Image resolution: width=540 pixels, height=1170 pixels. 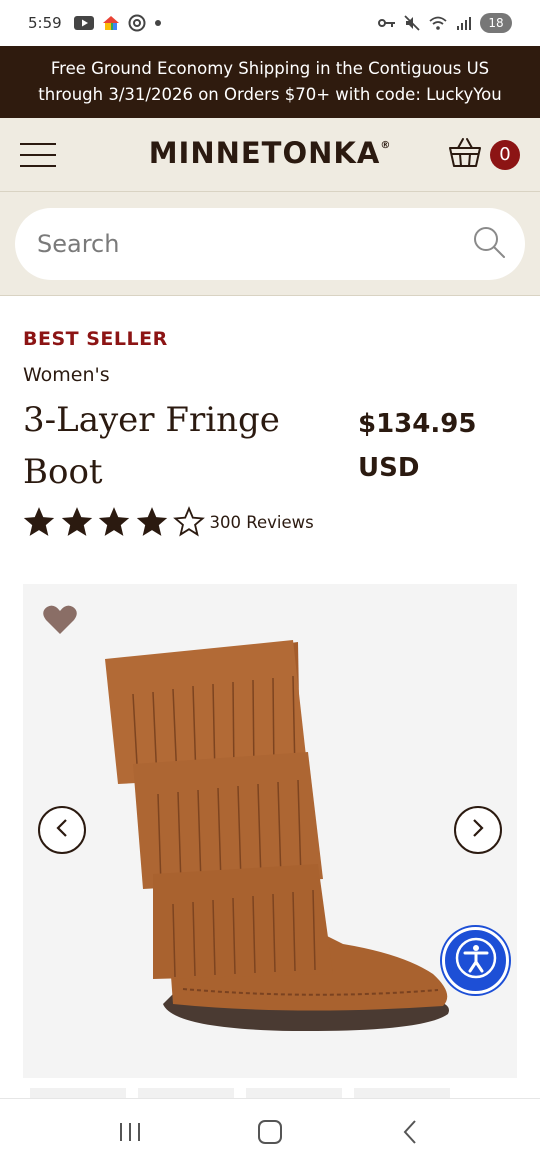 What do you see at coordinates (412, 23) in the screenshot?
I see `mute-icon` at bounding box center [412, 23].